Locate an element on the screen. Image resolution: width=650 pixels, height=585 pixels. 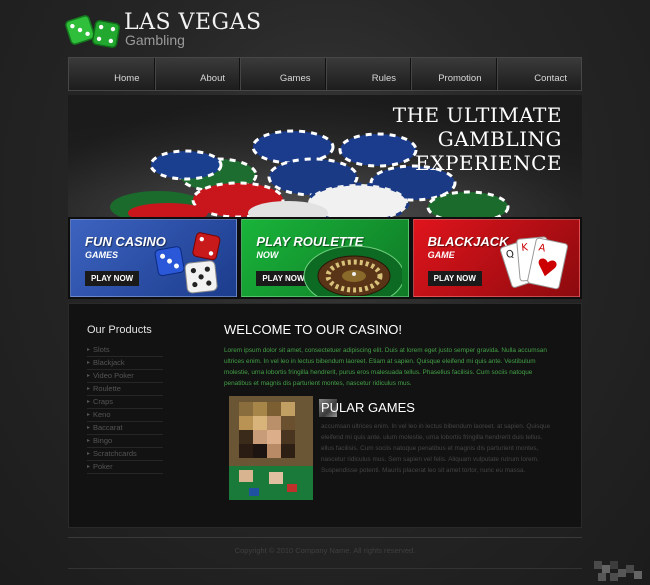
casino-player-photo is located at coordinates (271, 448).